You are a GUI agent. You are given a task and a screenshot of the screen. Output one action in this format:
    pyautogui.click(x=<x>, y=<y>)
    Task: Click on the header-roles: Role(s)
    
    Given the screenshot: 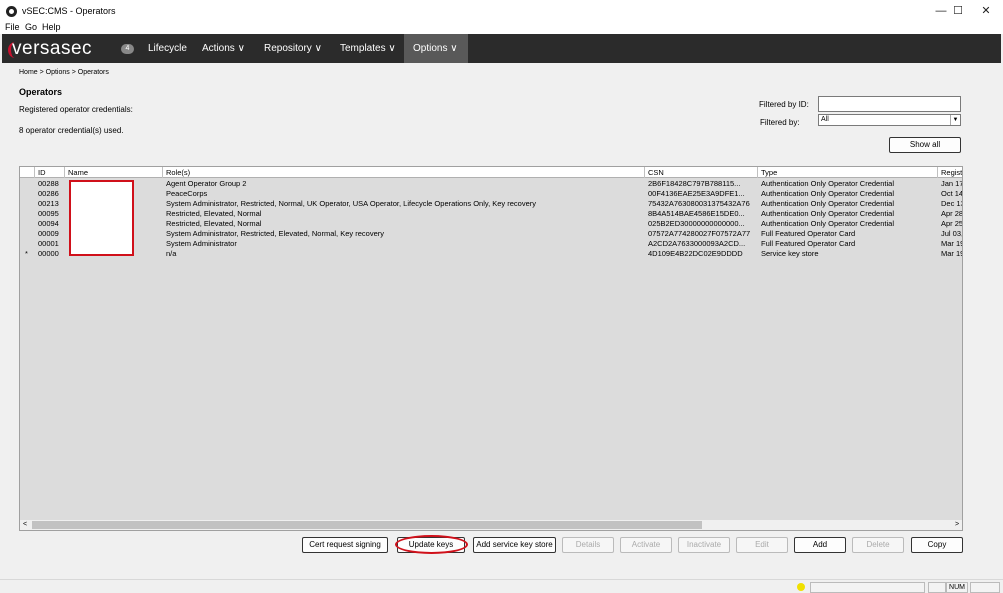 What is the action you would take?
    pyautogui.click(x=404, y=172)
    